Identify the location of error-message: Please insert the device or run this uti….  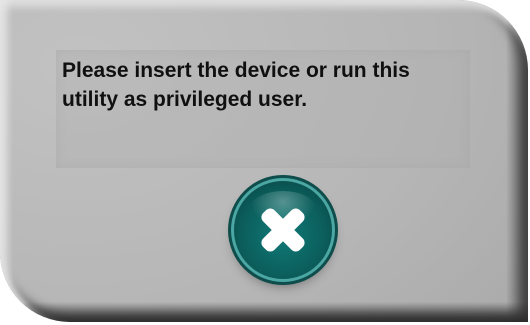
(236, 85).